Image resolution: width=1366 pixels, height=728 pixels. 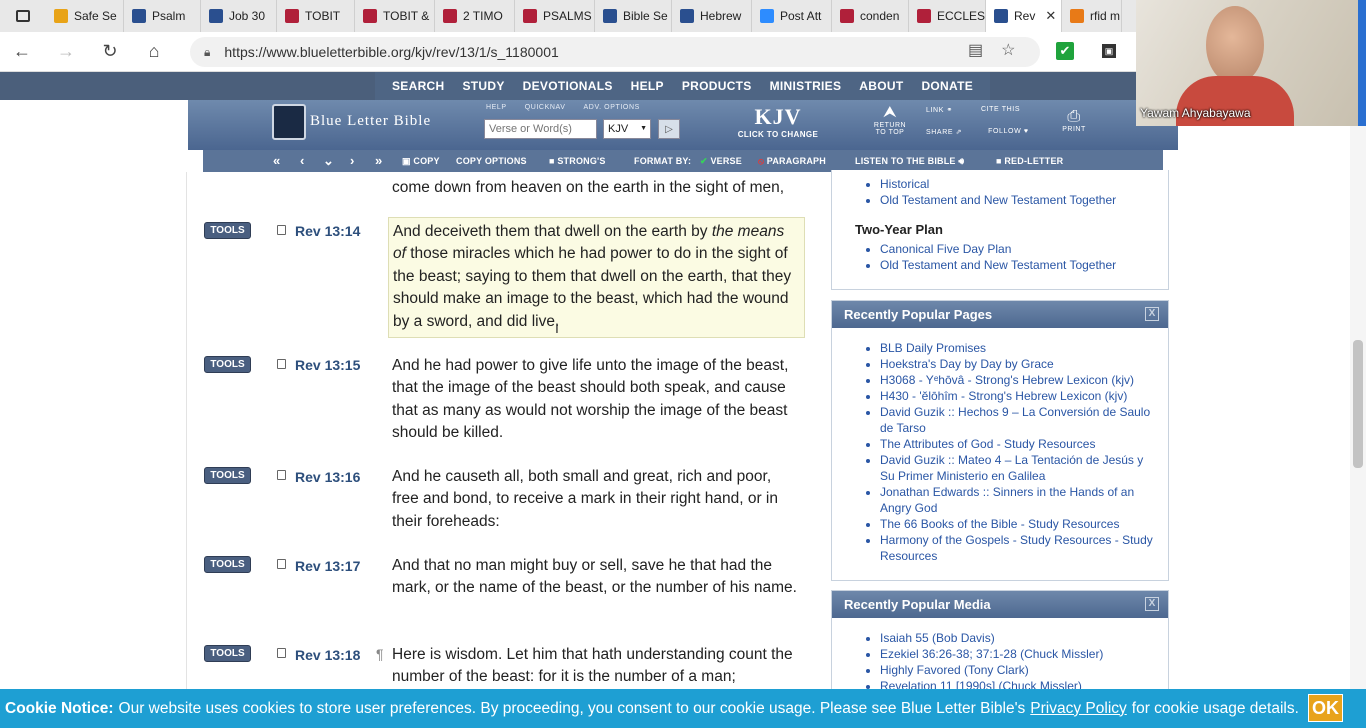 I want to click on browser-tab: Post Att, so click(x=792, y=16).